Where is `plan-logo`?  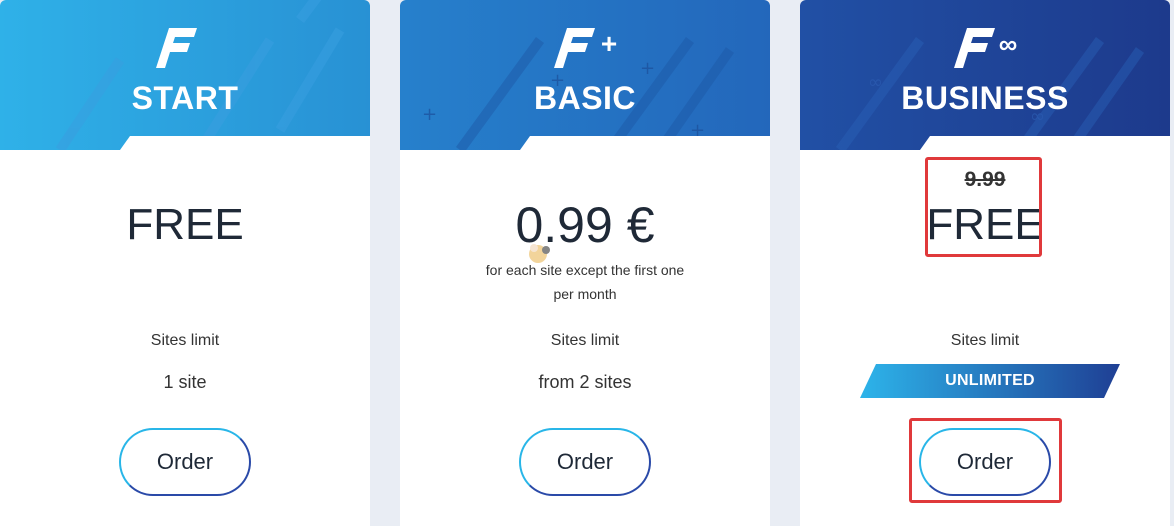
plan-logo is located at coordinates (185, 47).